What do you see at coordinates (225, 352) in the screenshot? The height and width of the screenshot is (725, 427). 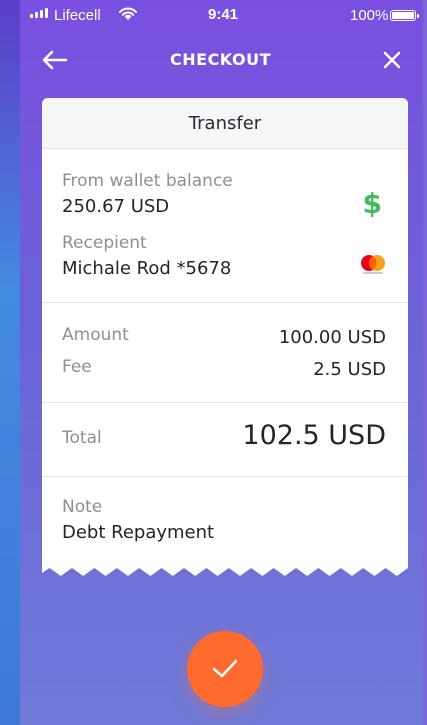 I see `amount-section: Amount 100.00 USD Fee 2.5 USD` at bounding box center [225, 352].